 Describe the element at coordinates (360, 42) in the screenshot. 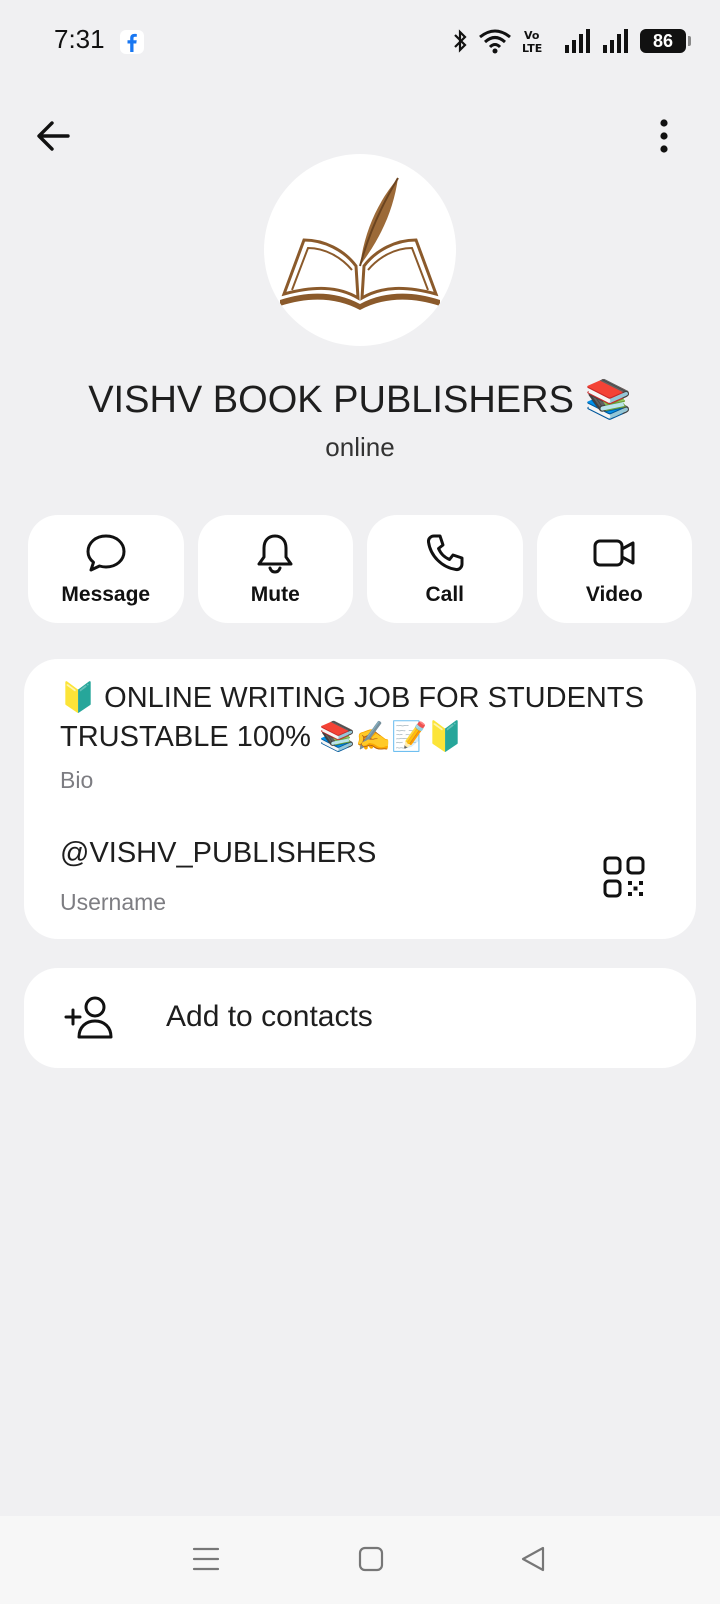

I see `status-bar: 7:31 Vo LTE 86` at that location.